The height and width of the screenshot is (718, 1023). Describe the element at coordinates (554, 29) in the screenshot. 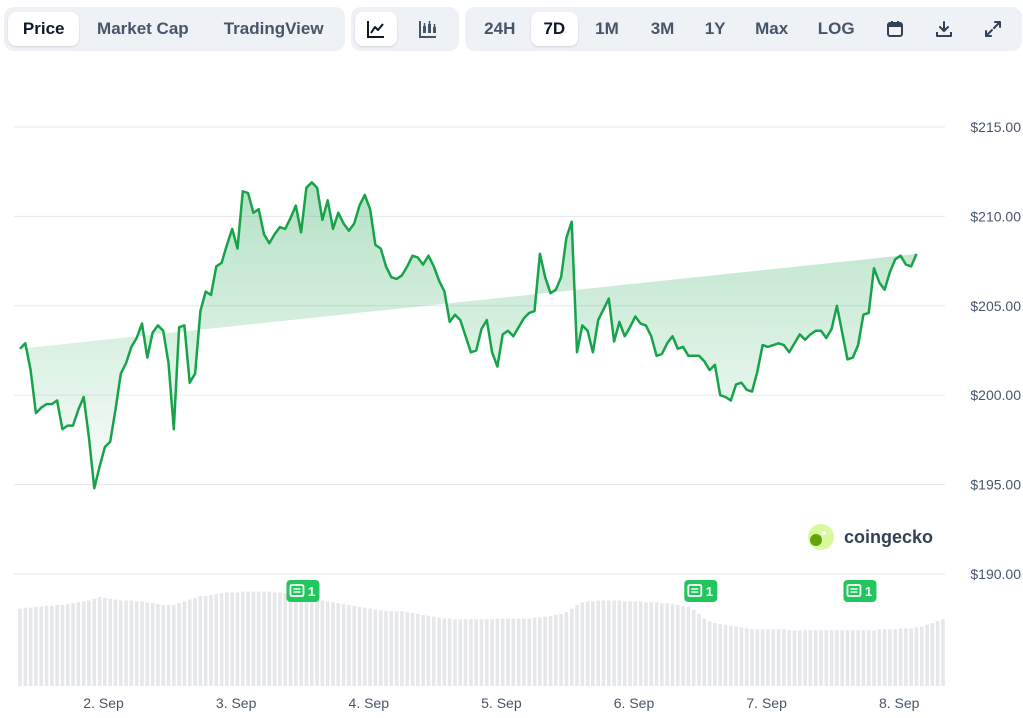

I see `range-7d: 7D` at that location.